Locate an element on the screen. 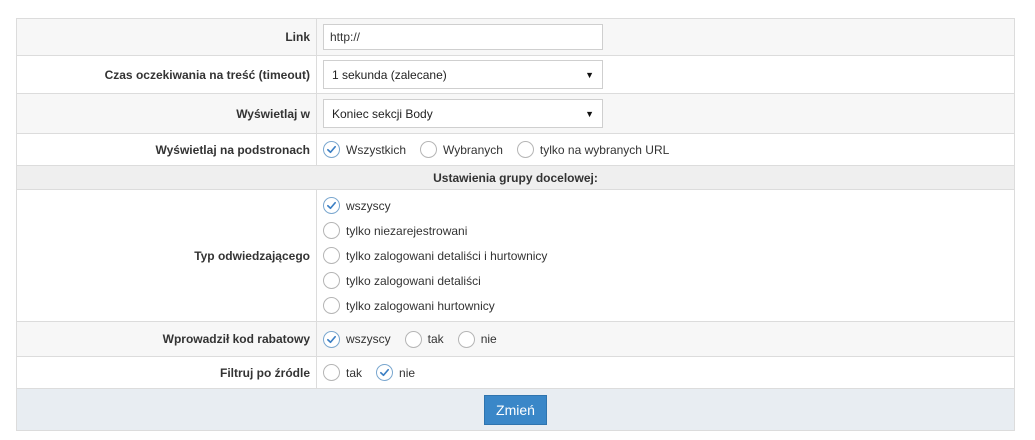 This screenshot has height=440, width=1035. source-filter-row: Filtruj po źródle tak nie is located at coordinates (515, 372).